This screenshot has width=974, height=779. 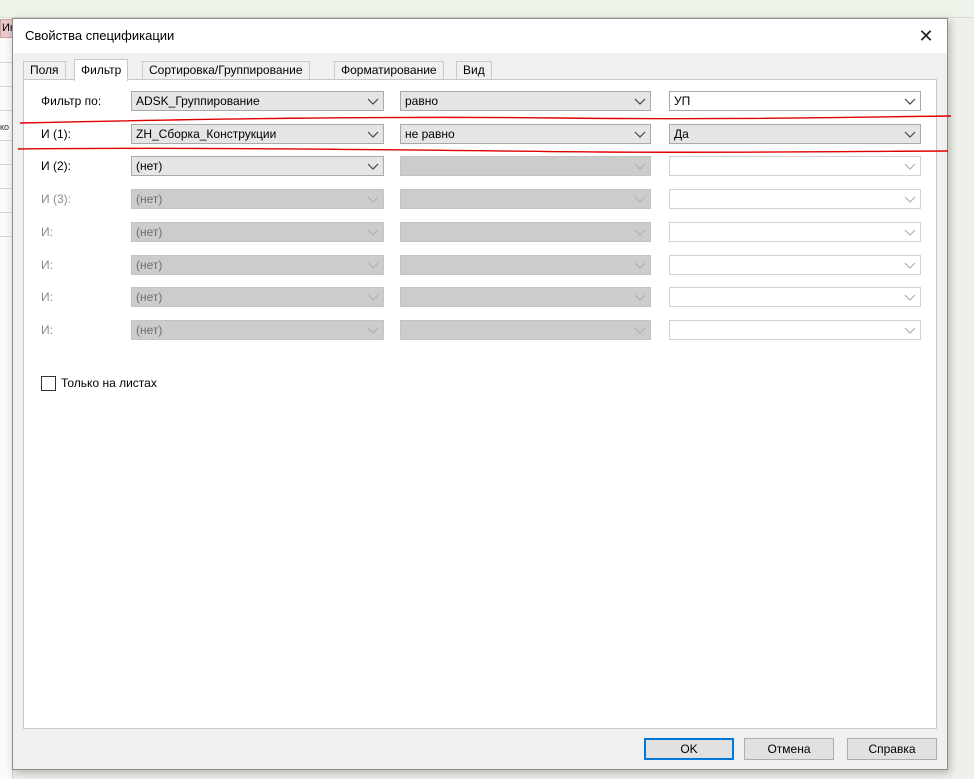 I want to click on red-annotation-lines, so click(x=484, y=134).